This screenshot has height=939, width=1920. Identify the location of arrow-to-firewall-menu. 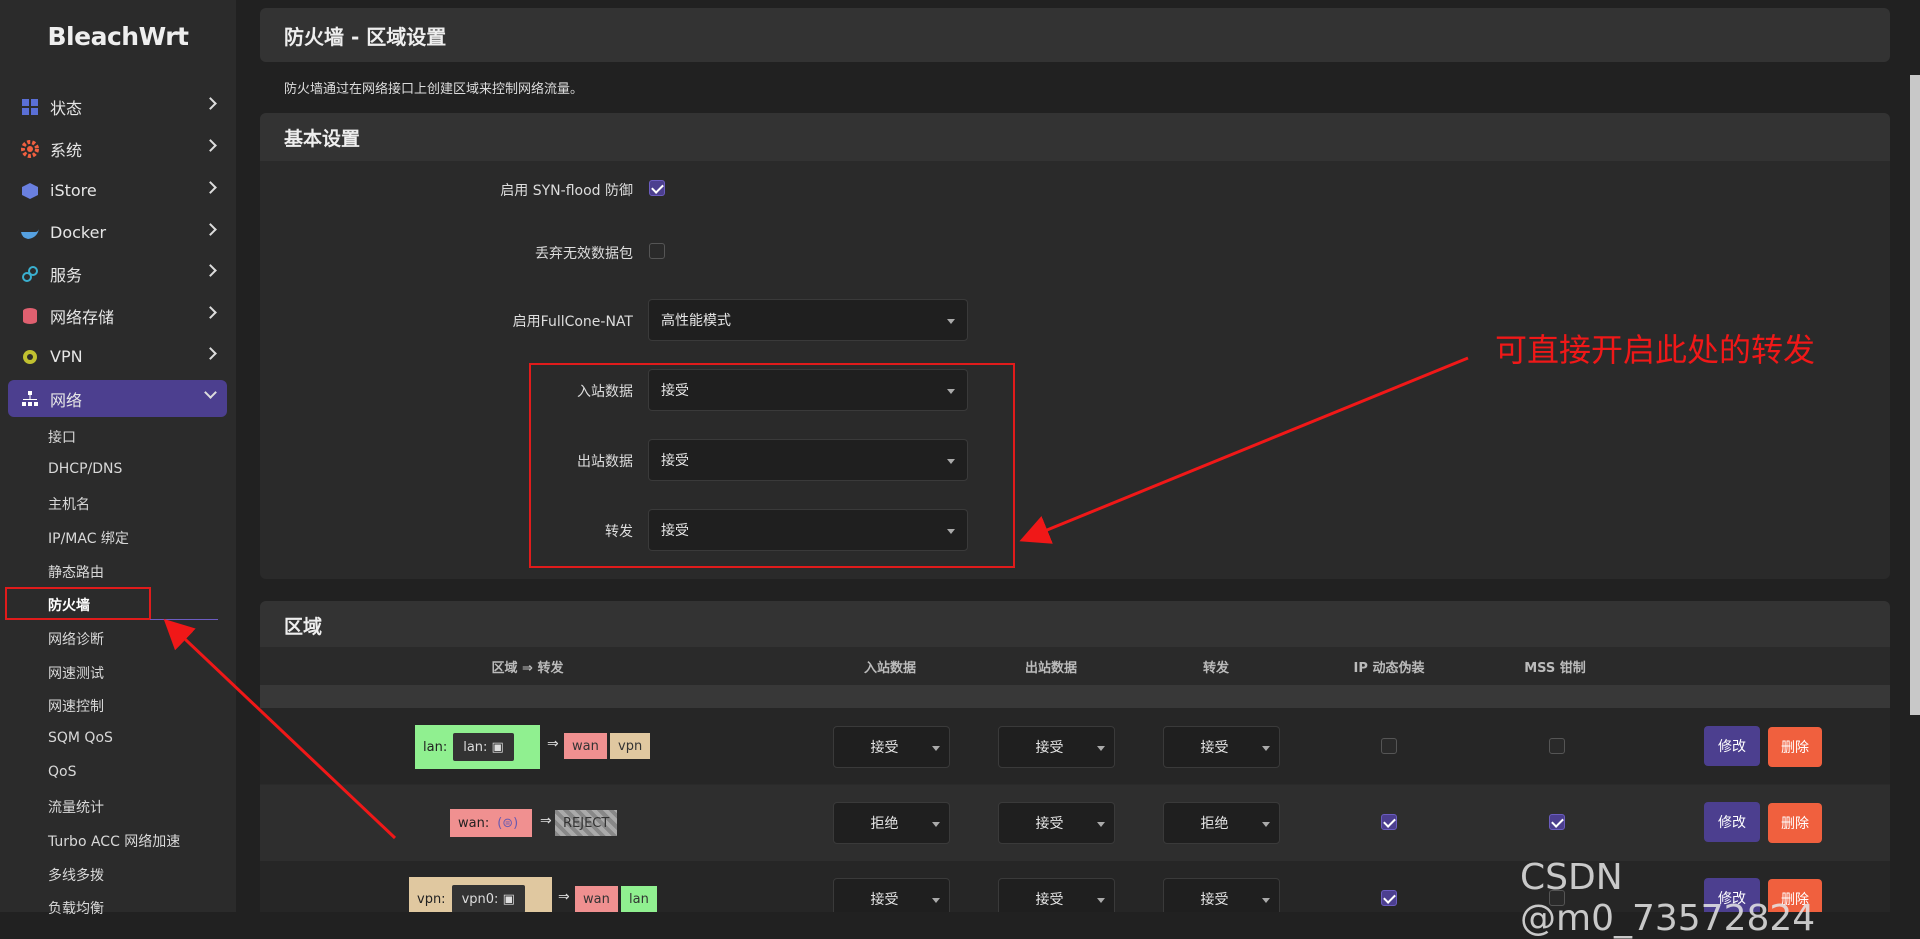
(280, 729).